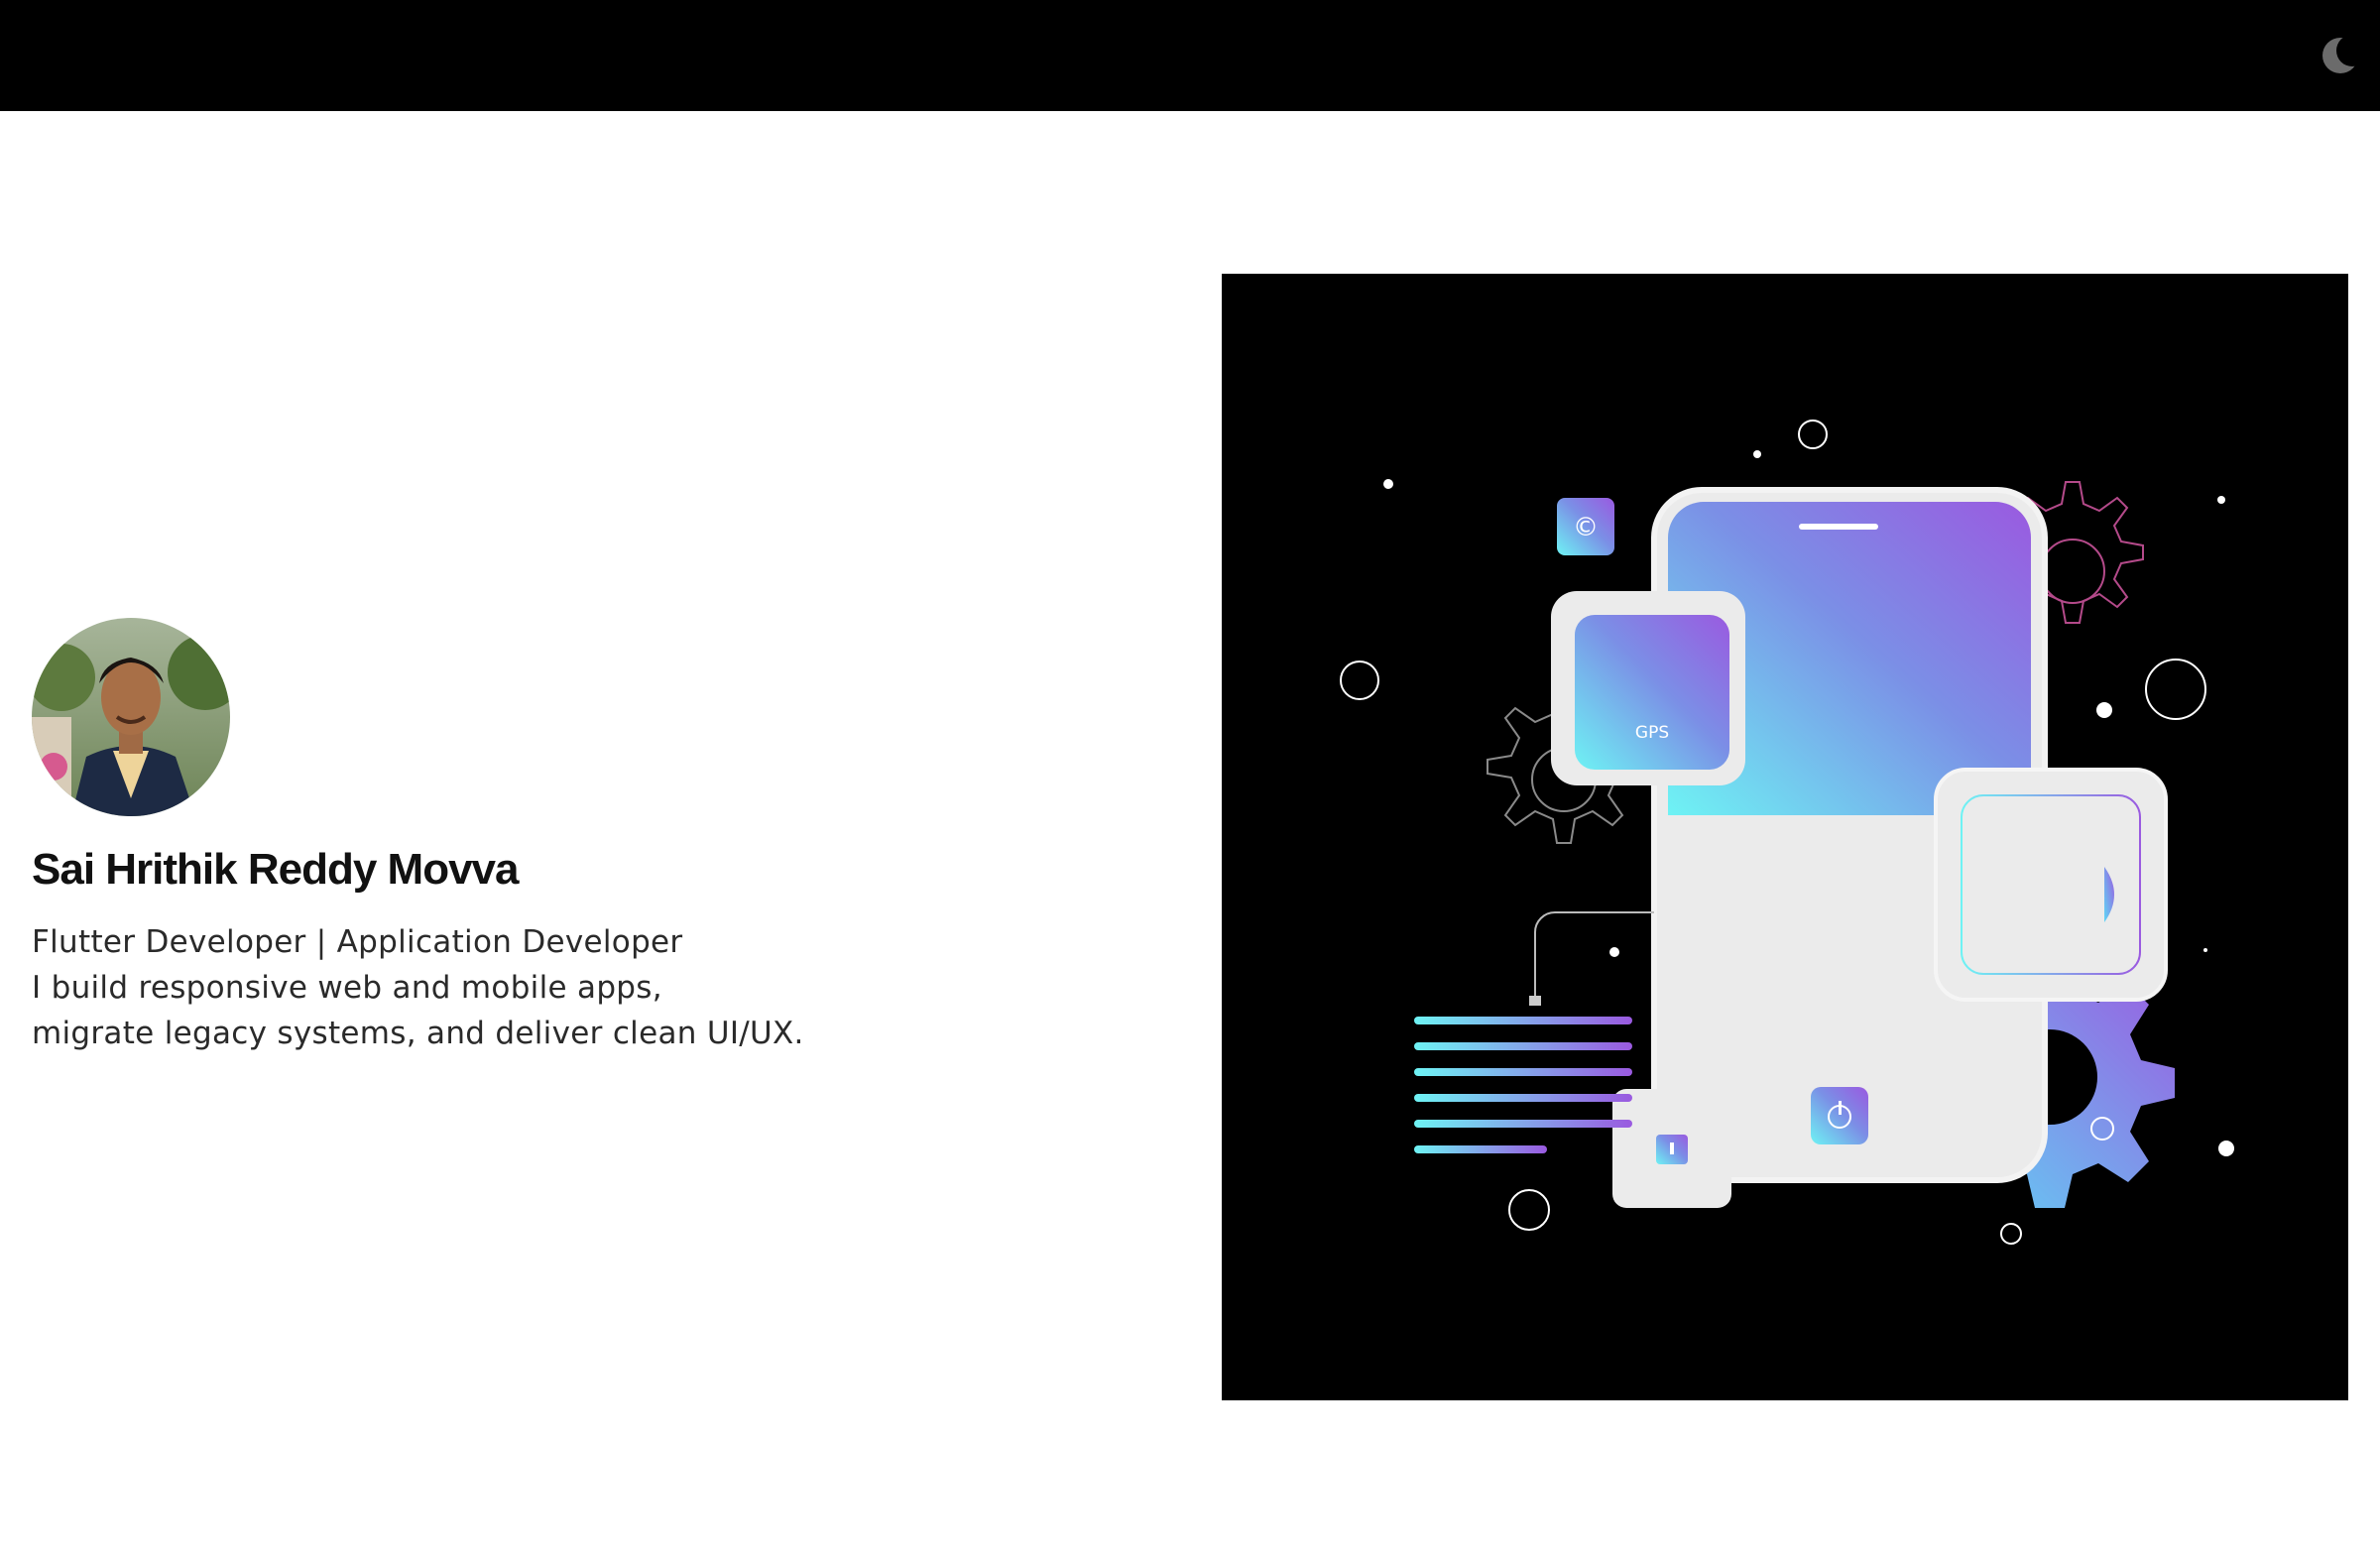 This screenshot has width=2380, height=1563. I want to click on profile-bio-line-1: I build responsive web and mobile apps,, so click(347, 988).